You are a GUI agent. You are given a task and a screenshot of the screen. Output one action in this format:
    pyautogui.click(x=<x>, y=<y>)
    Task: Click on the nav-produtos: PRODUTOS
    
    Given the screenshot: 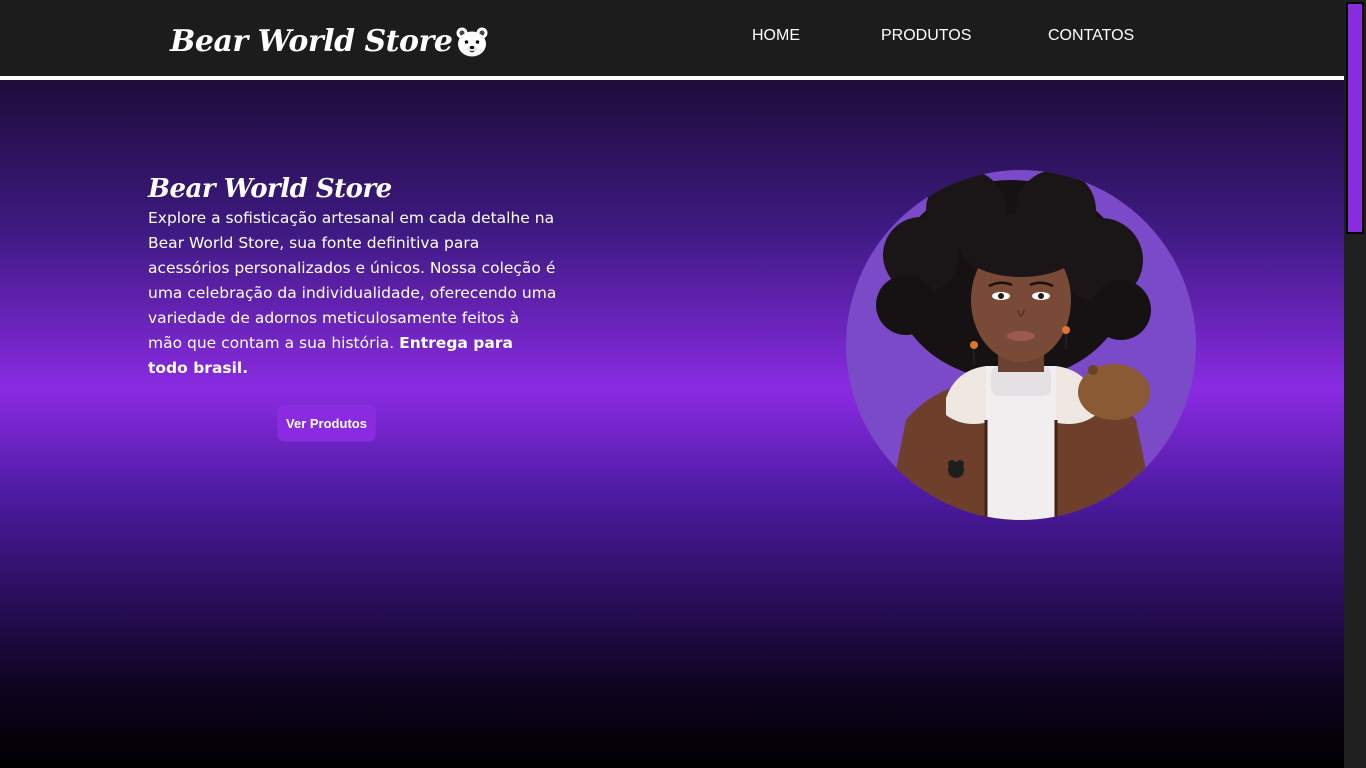 What is the action you would take?
    pyautogui.click(x=926, y=36)
    